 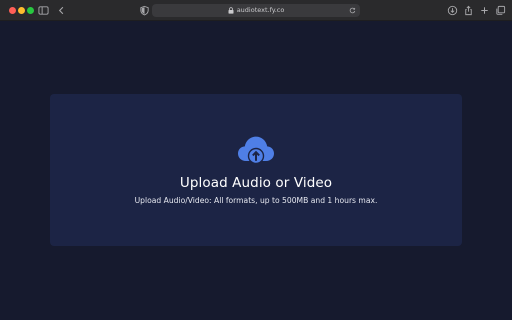 I want to click on reload-icon, so click(x=352, y=10).